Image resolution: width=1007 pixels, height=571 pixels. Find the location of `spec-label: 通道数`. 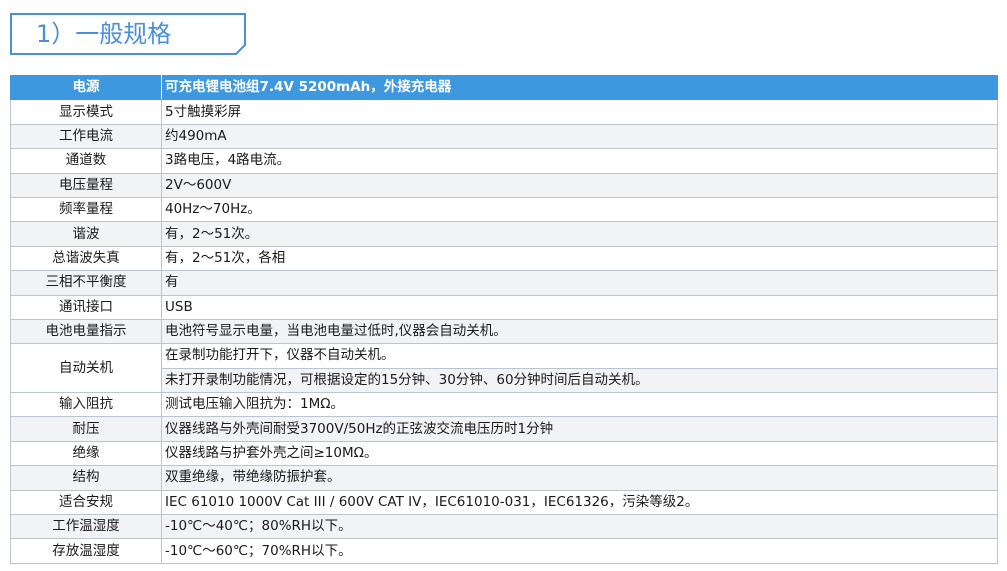

spec-label: 通道数 is located at coordinates (86, 161).